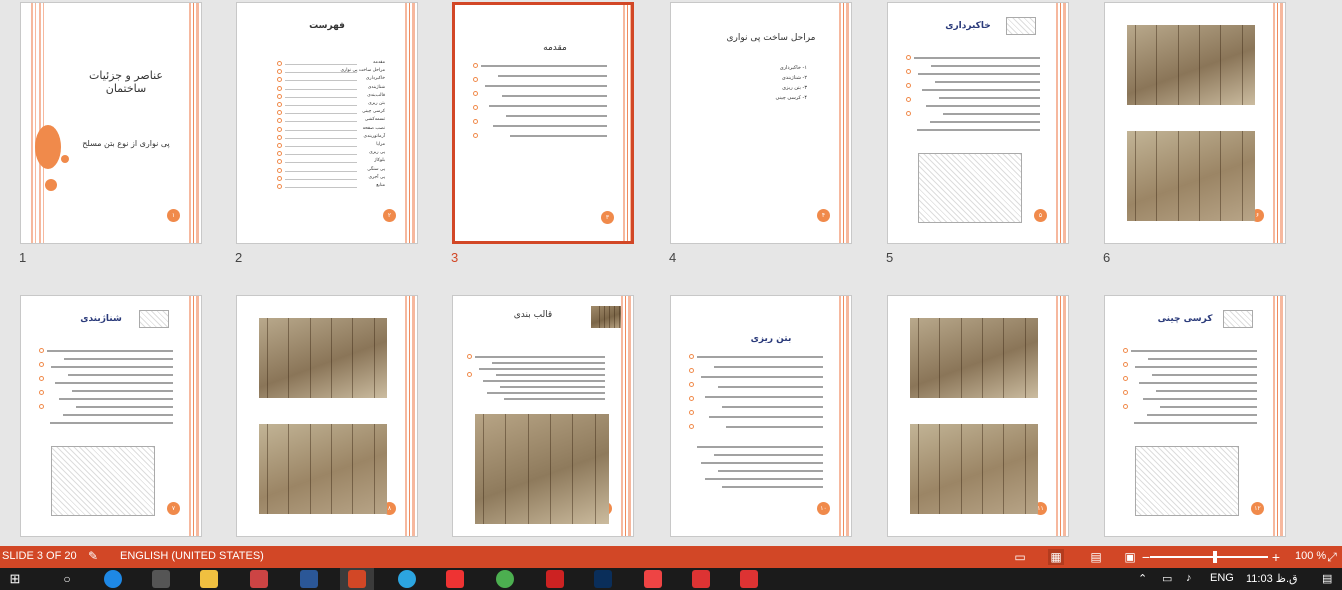  I want to click on notes-check-icon: ✎, so click(93, 556).